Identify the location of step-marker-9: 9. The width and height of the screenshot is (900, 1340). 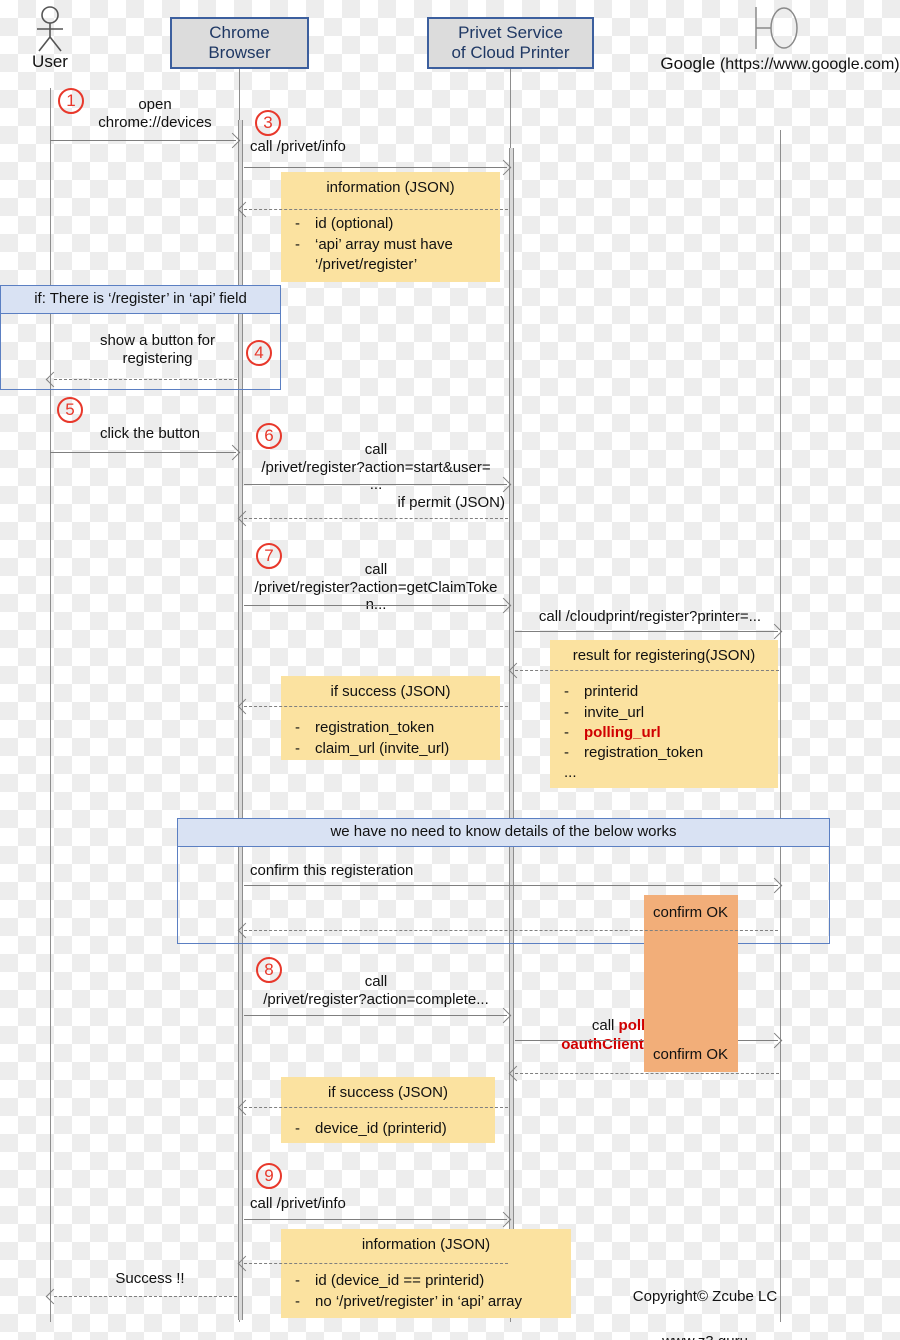
(269, 1176).